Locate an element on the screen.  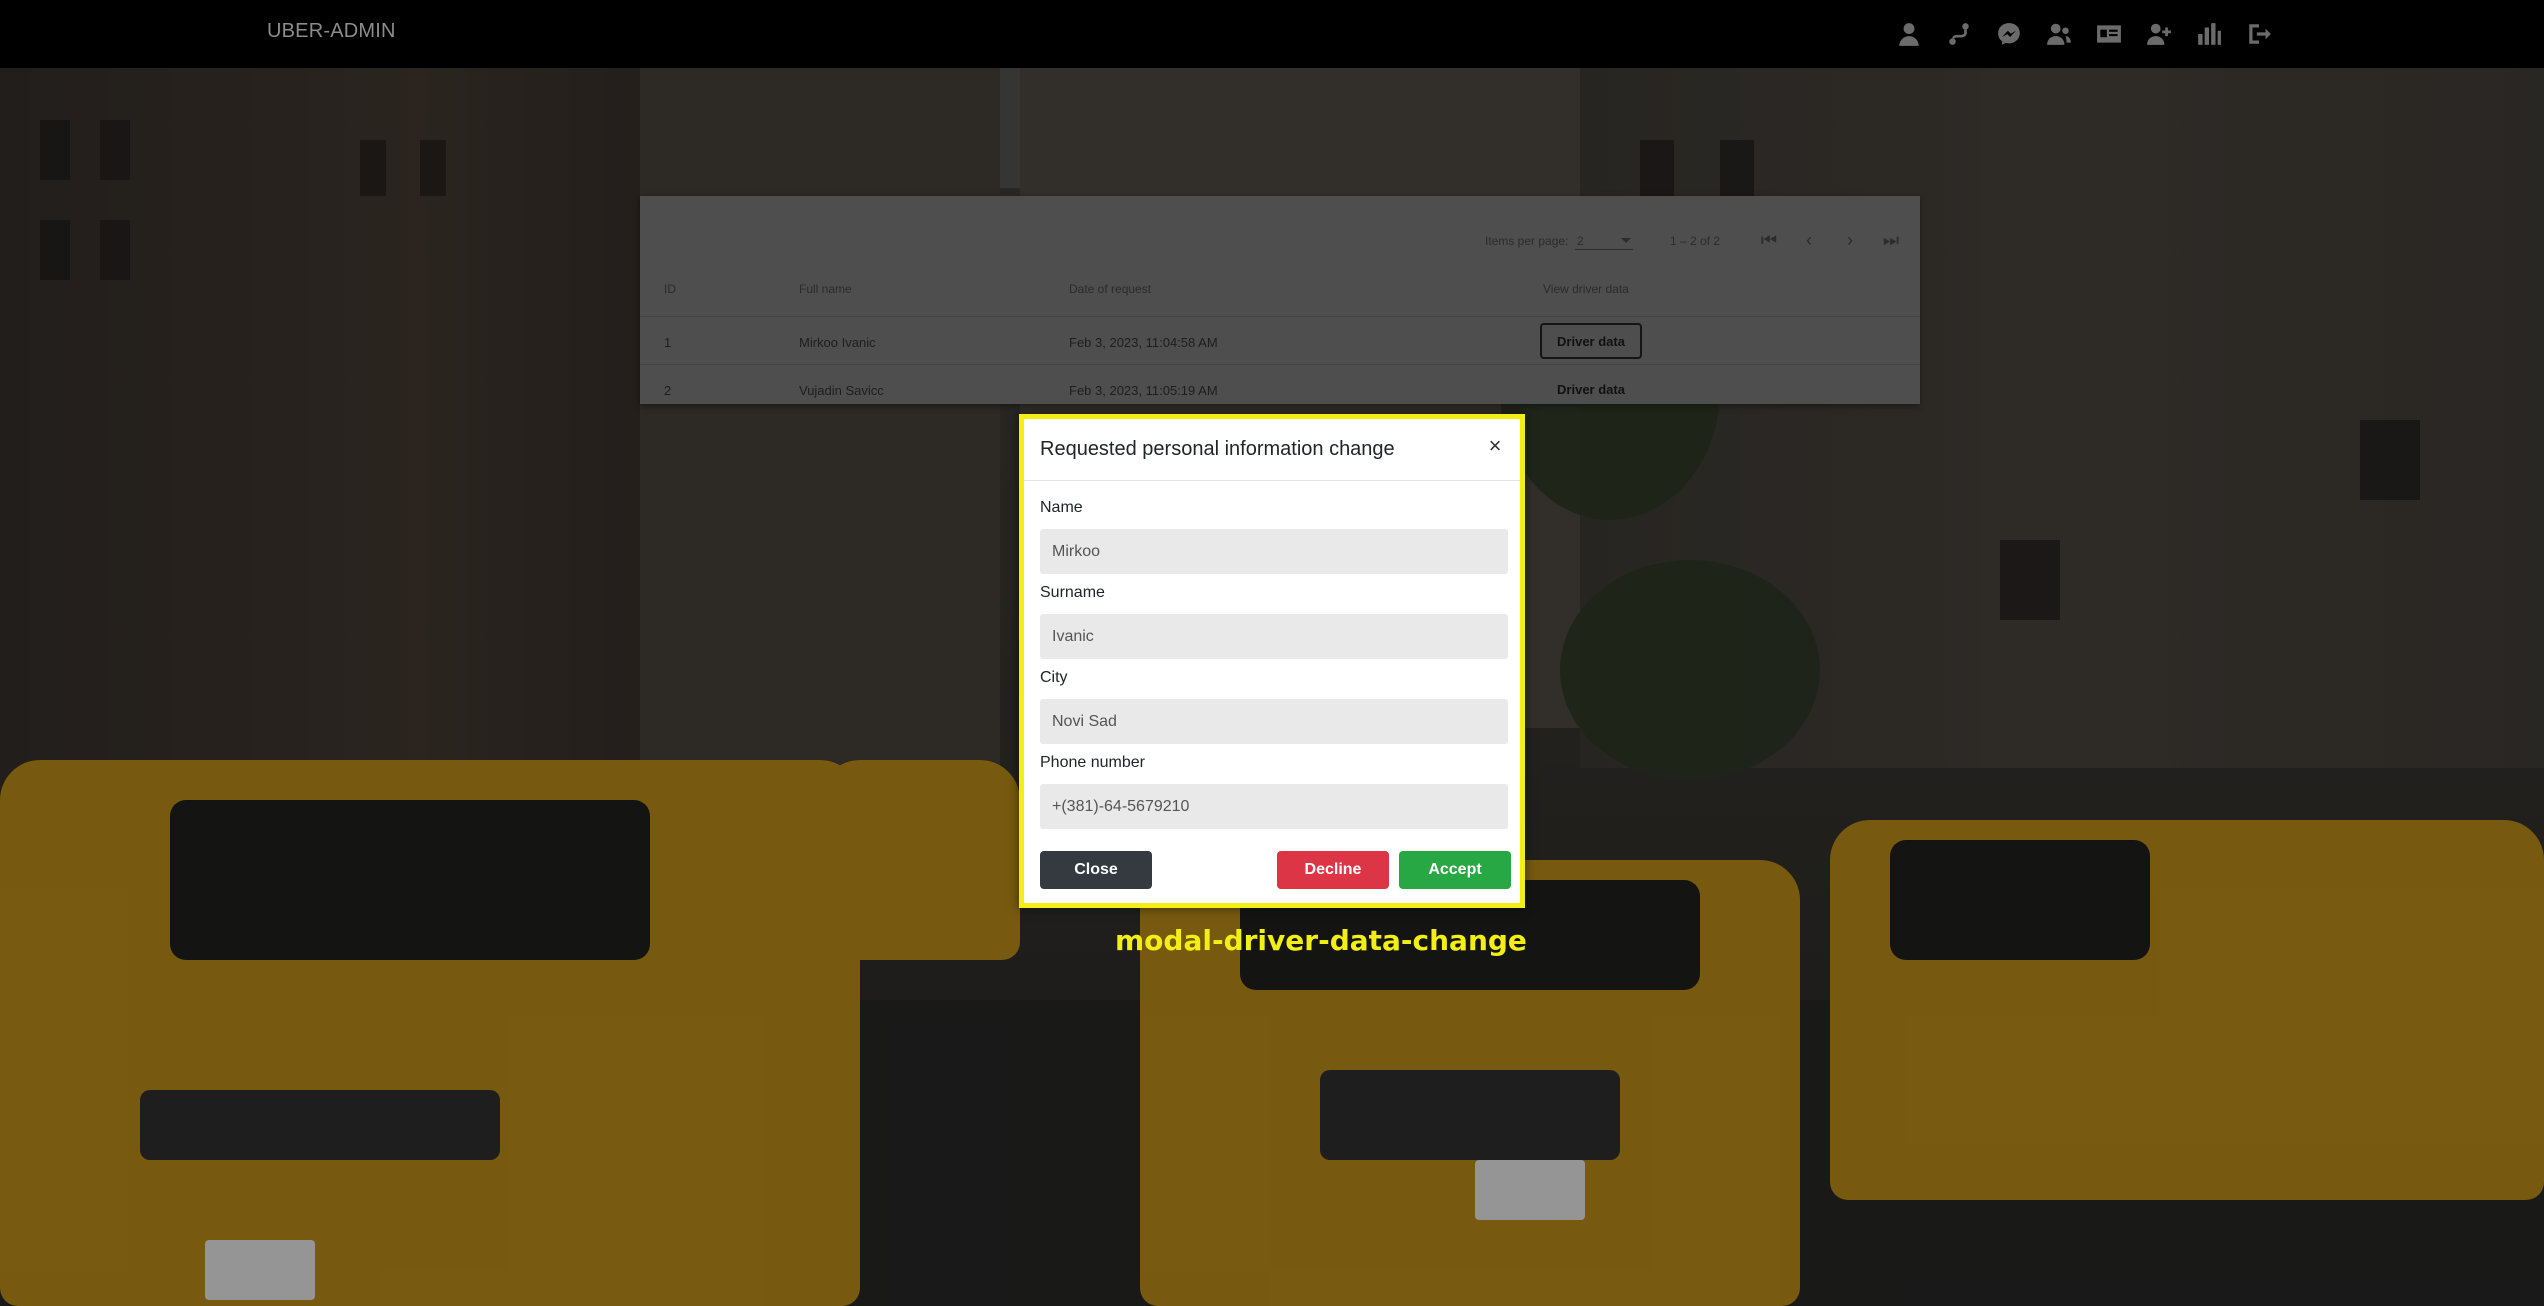
column-header-date: Date of request is located at coordinates (1110, 289).